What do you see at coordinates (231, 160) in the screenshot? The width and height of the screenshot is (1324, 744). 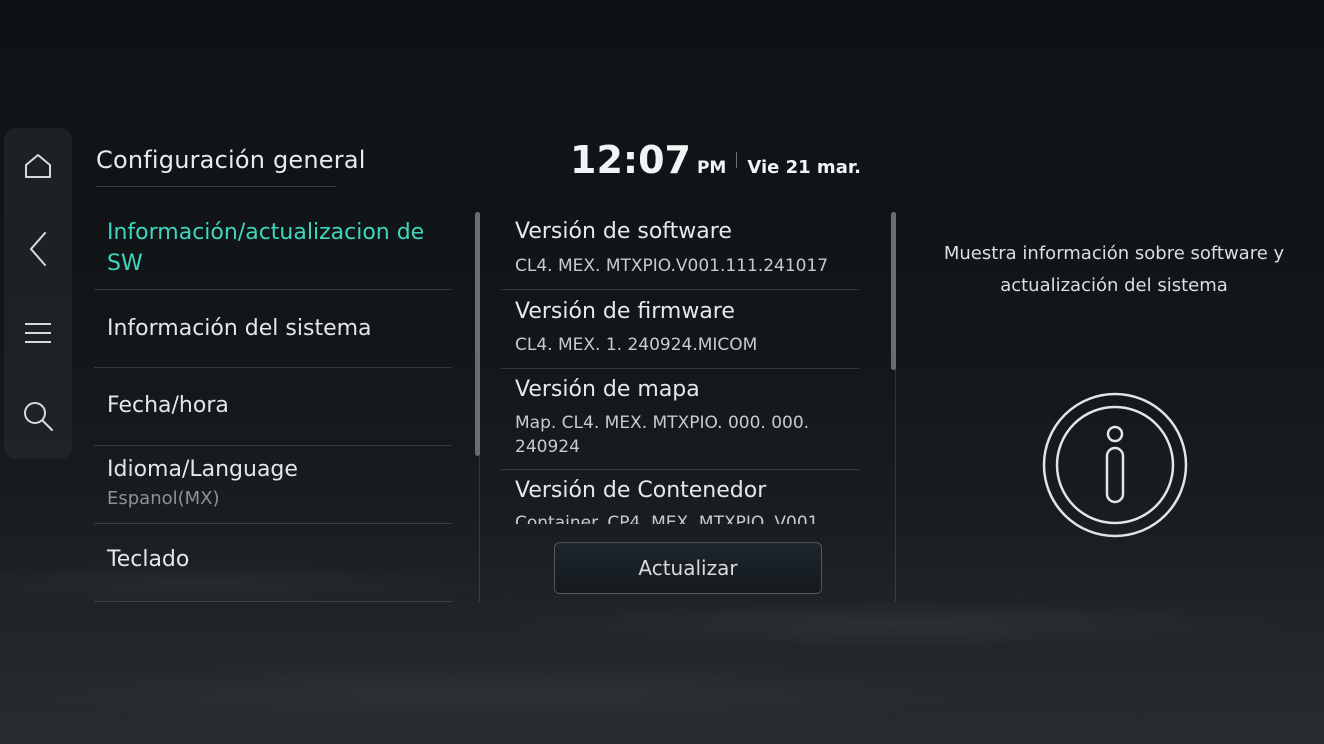 I see `page-title: Configuración general` at bounding box center [231, 160].